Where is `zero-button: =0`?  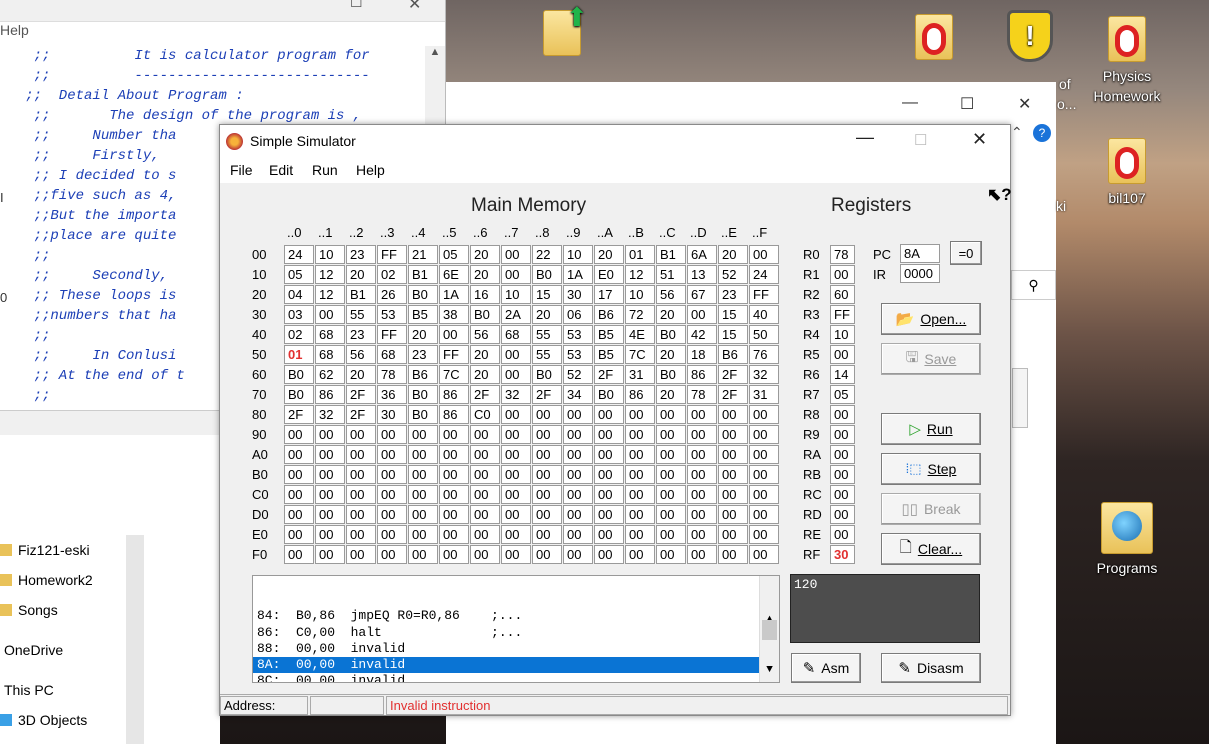
zero-button: =0 is located at coordinates (966, 253).